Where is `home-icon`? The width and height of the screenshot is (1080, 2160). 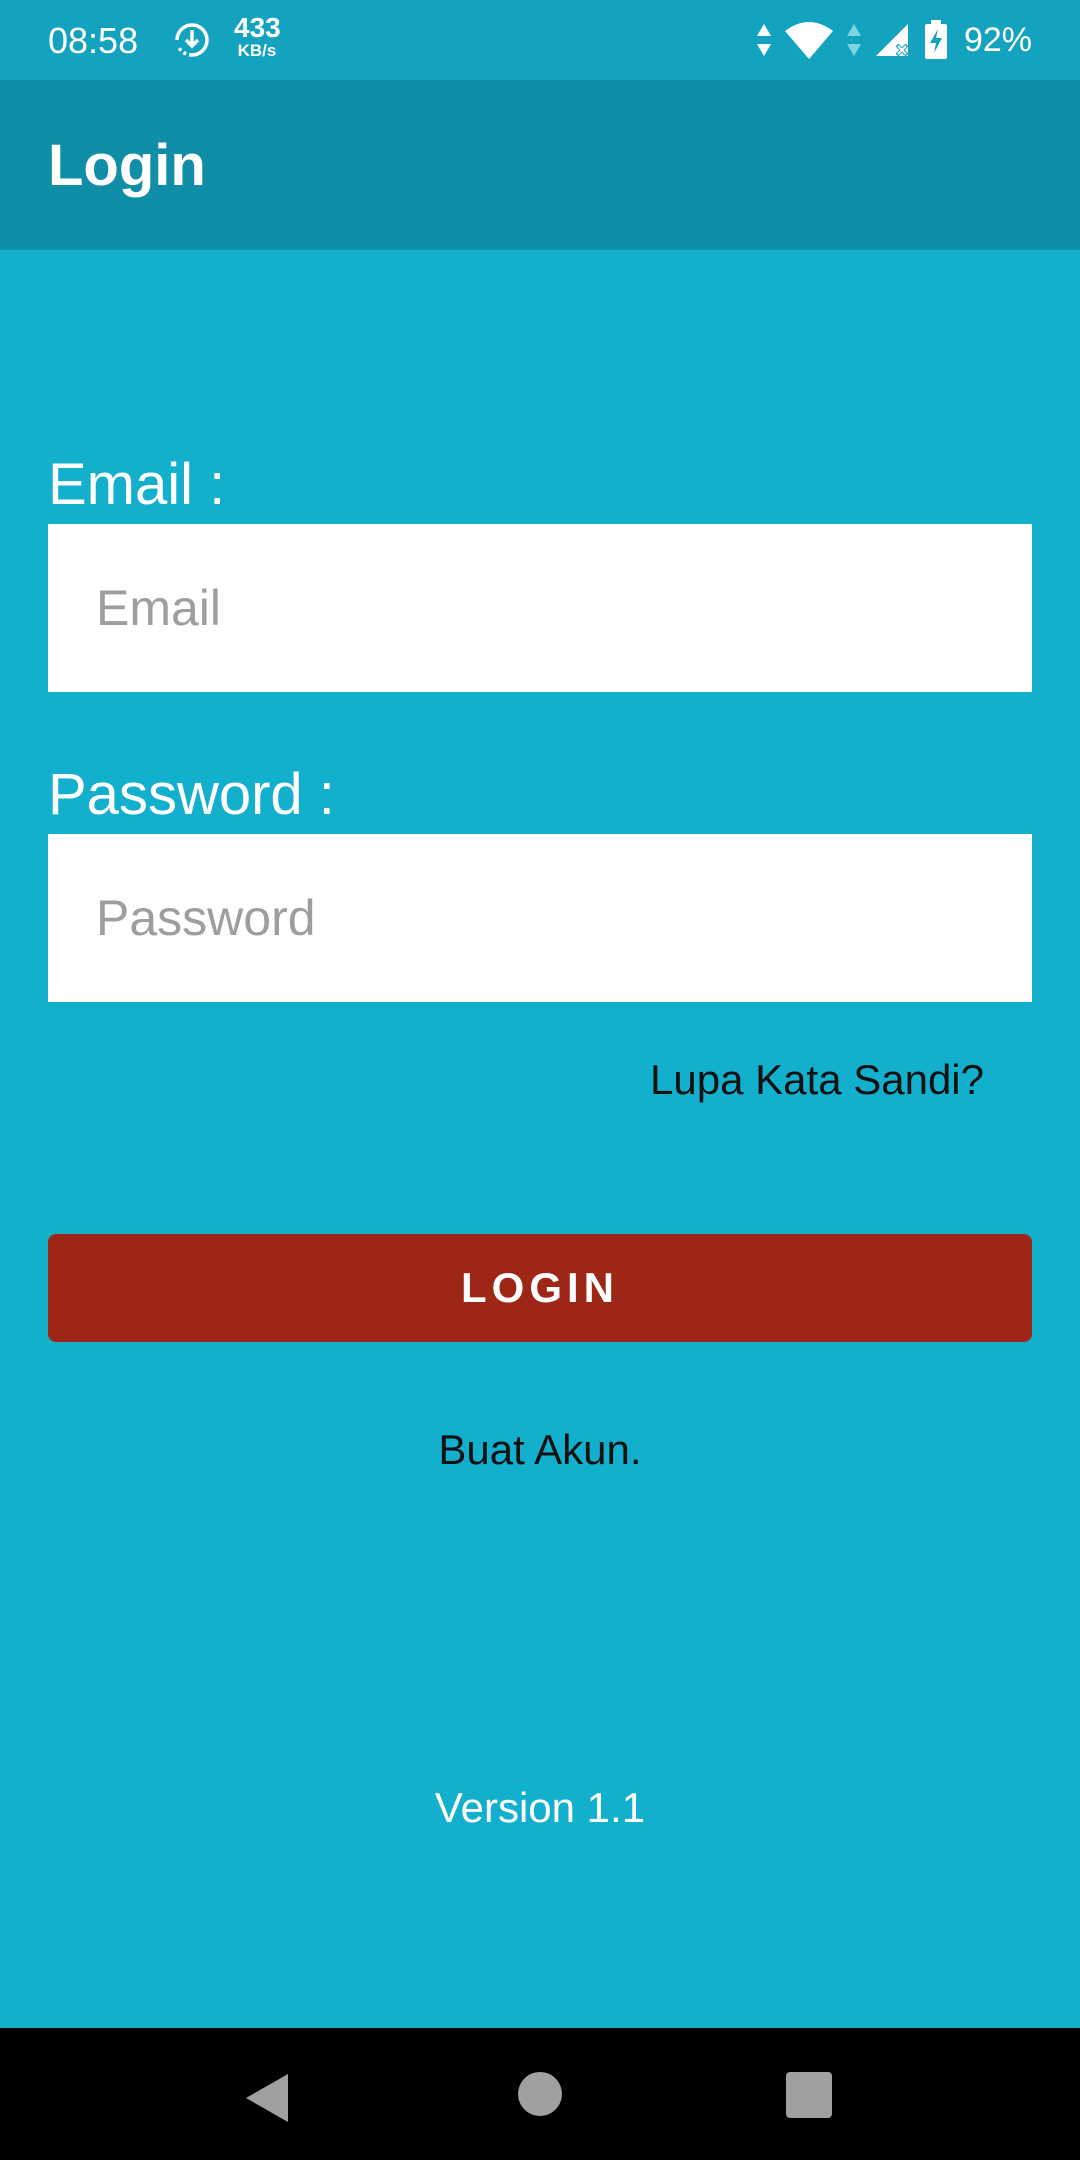
home-icon is located at coordinates (540, 2094).